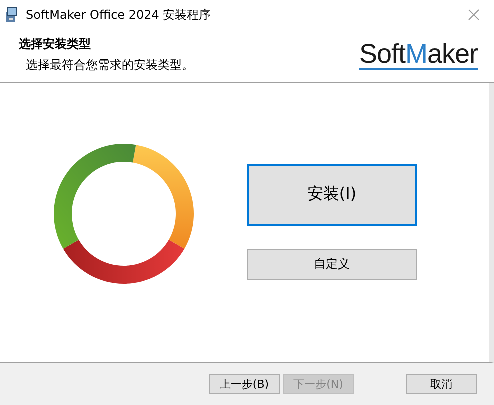 The image size is (494, 405). What do you see at coordinates (244, 384) in the screenshot?
I see `footer-button: 上一步(B)` at bounding box center [244, 384].